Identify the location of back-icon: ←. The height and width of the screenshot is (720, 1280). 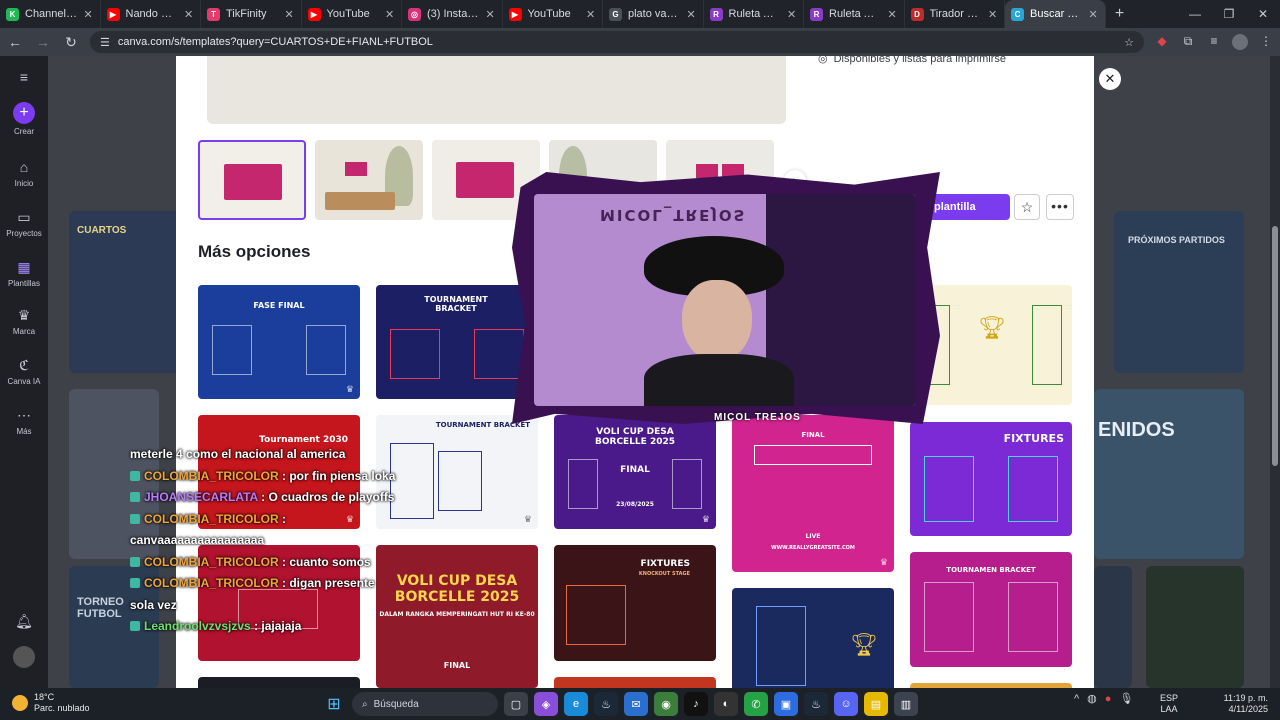
(15, 42).